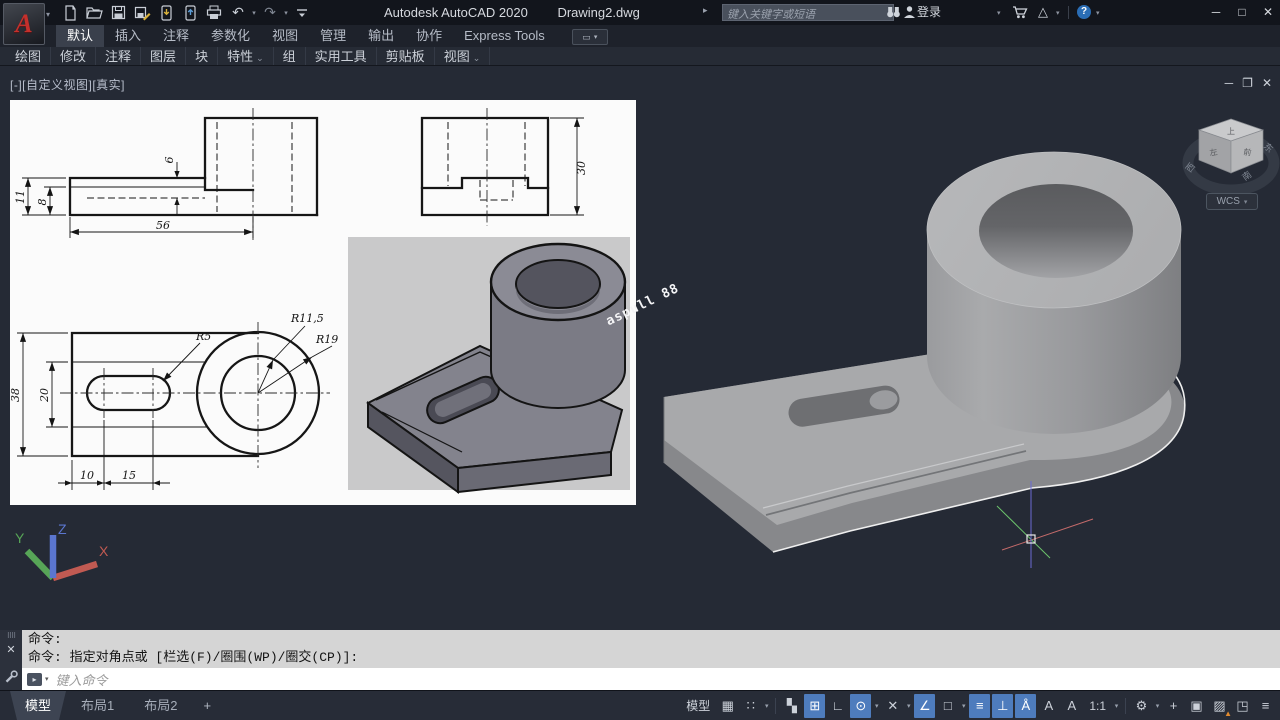 Image resolution: width=1280 pixels, height=720 pixels. Describe the element at coordinates (285, 36) in the screenshot. I see `ribbon-tab-view: 视图` at that location.